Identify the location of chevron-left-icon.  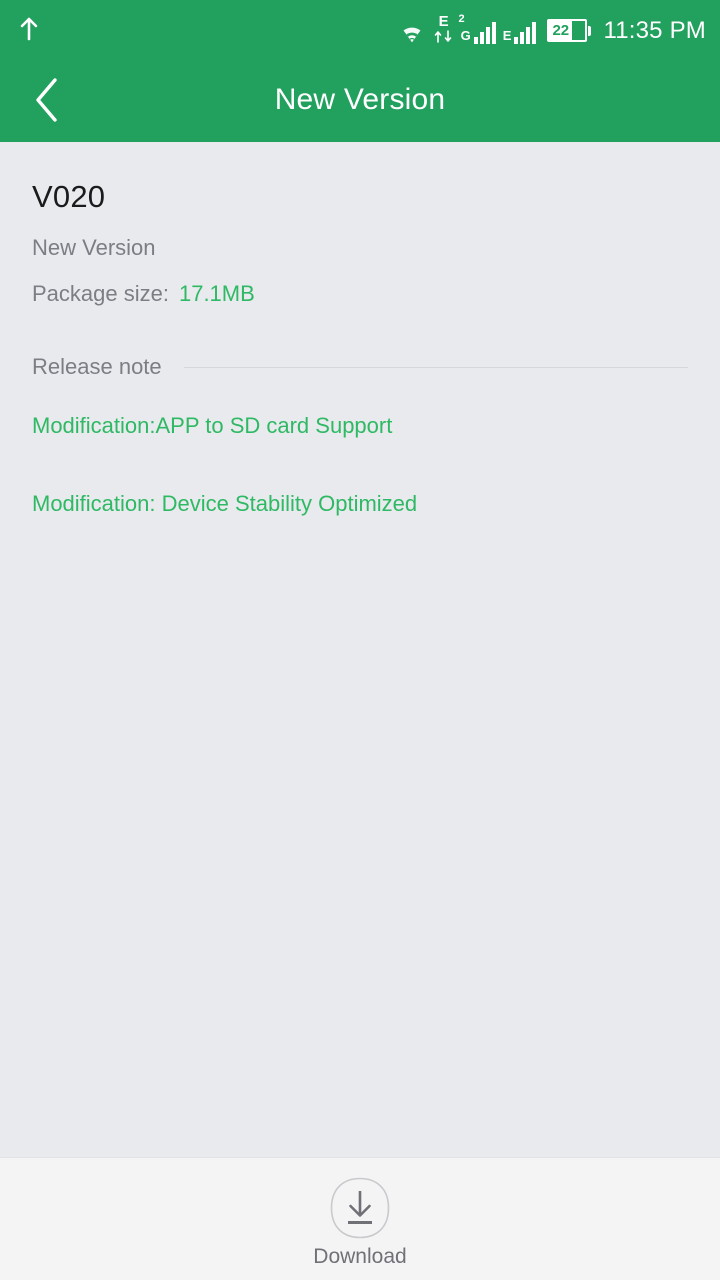
(47, 100).